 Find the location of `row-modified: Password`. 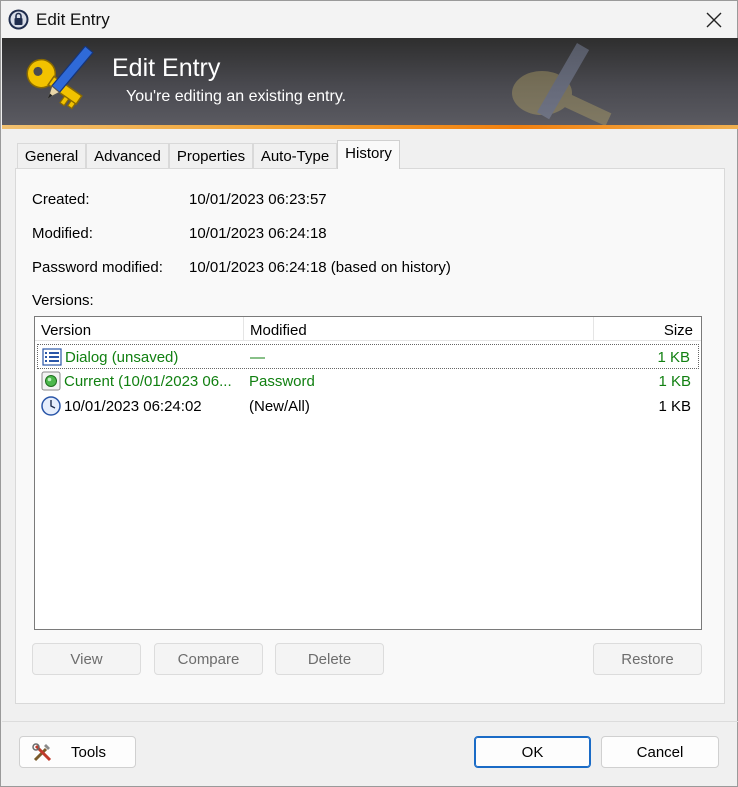

row-modified: Password is located at coordinates (282, 381).